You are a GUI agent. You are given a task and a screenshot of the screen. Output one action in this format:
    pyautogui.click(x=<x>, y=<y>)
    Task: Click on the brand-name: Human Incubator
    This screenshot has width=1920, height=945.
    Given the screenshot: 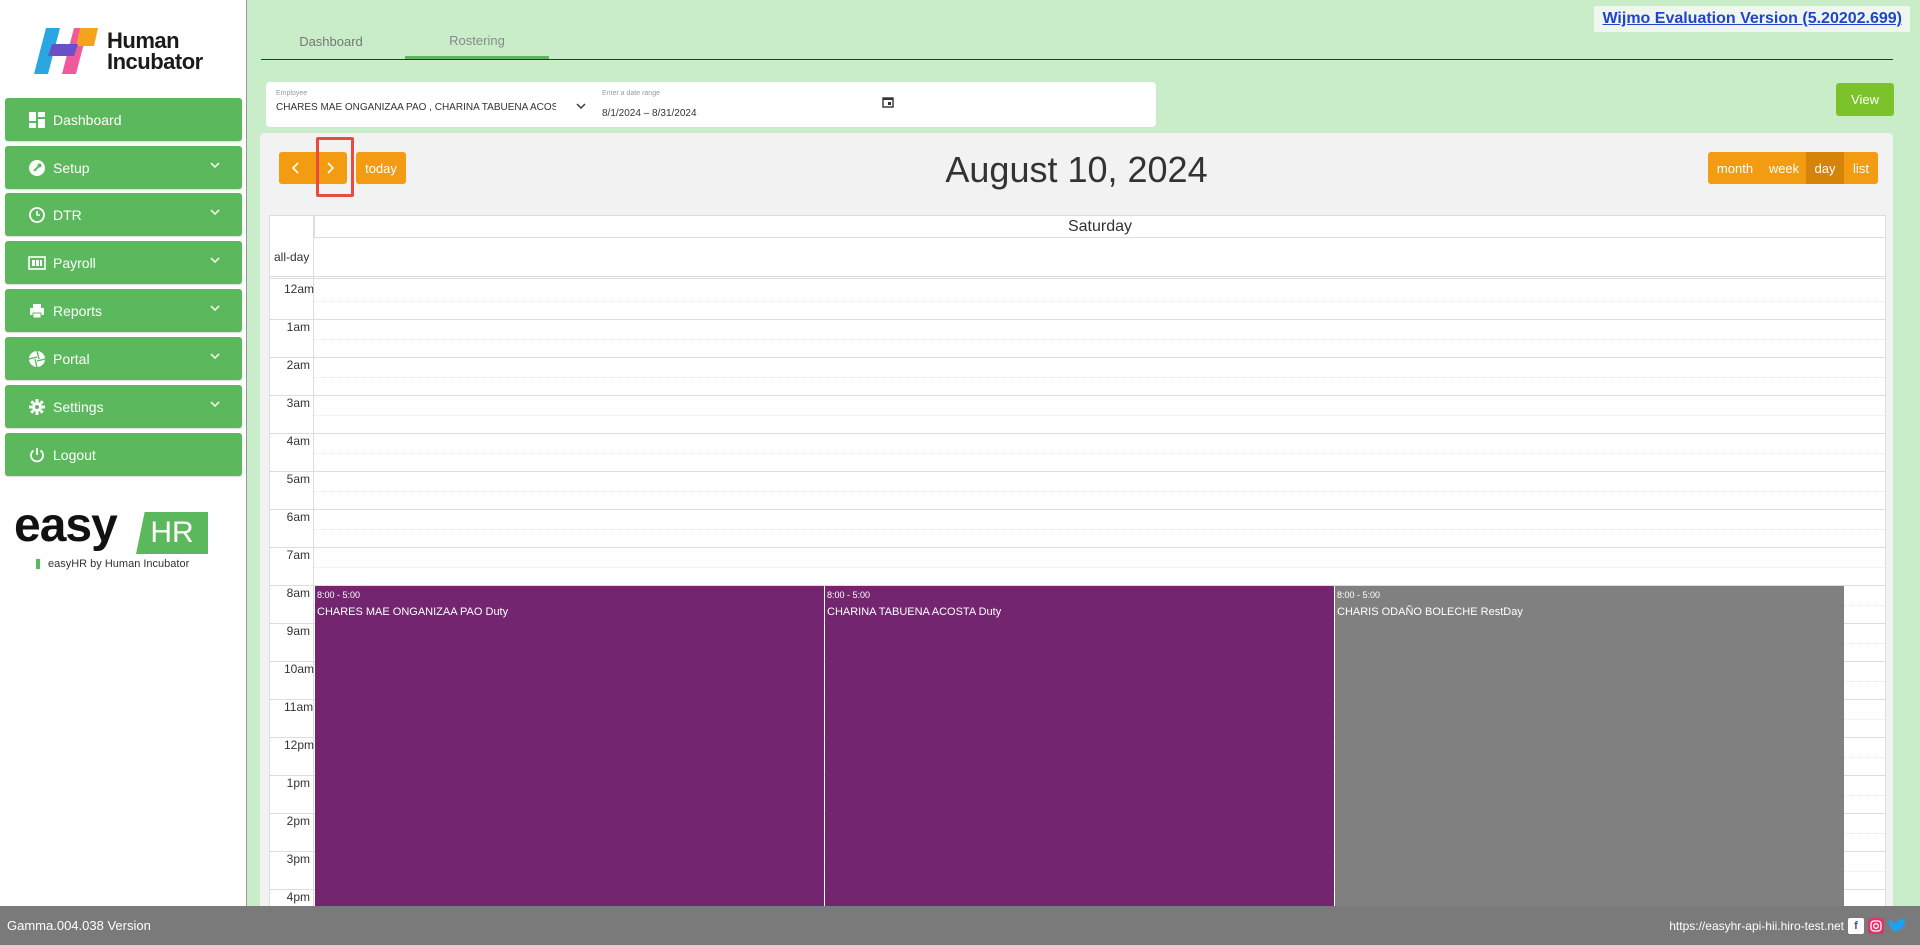 What is the action you would take?
    pyautogui.click(x=155, y=51)
    